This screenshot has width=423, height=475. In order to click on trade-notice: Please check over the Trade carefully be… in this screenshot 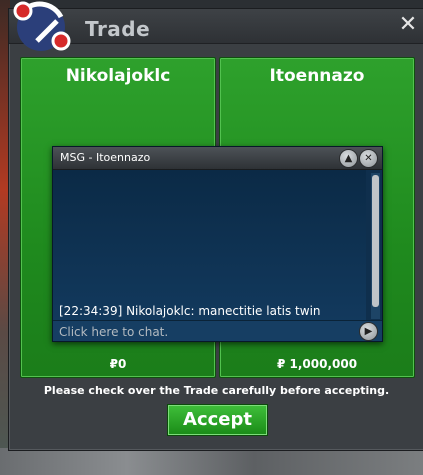, I will do `click(216, 390)`.